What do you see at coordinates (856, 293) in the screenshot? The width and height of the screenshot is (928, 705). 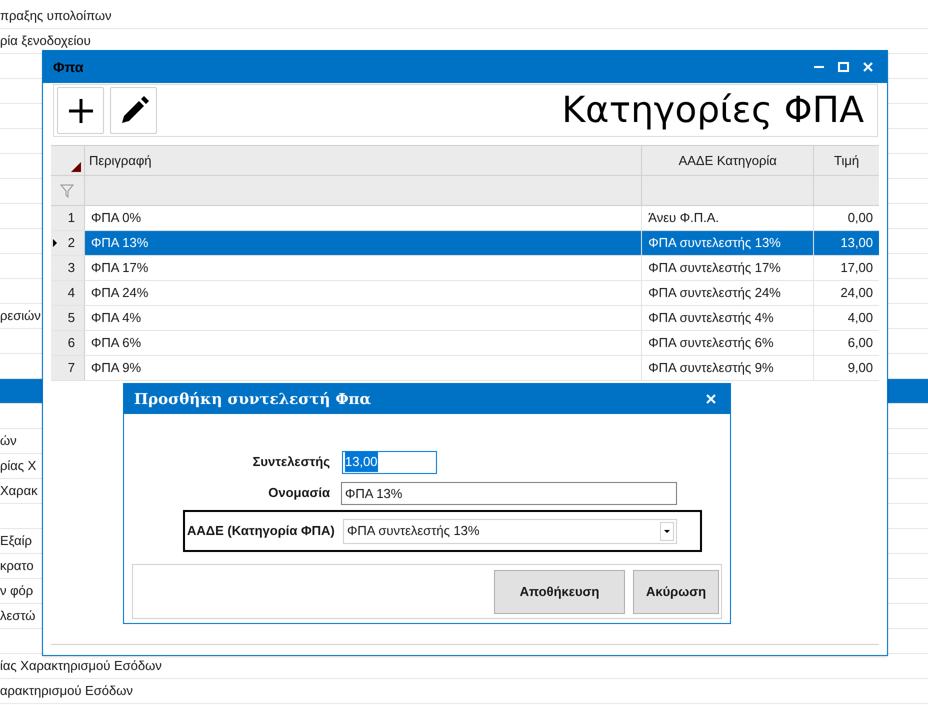 I see `table-cell-text: 24,00` at bounding box center [856, 293].